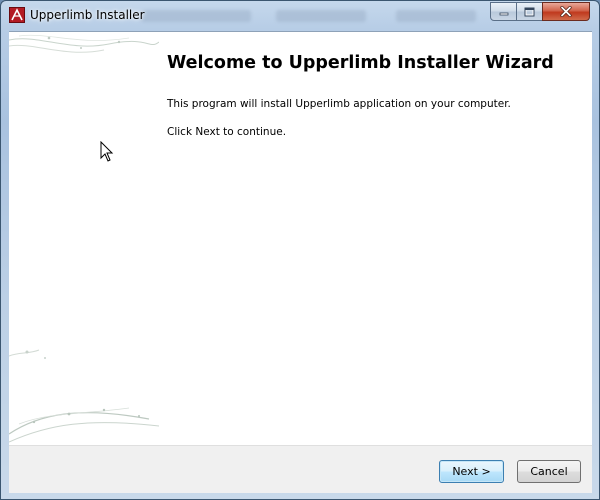  Describe the element at coordinates (107, 151) in the screenshot. I see `mouse-pointer-icon` at that location.